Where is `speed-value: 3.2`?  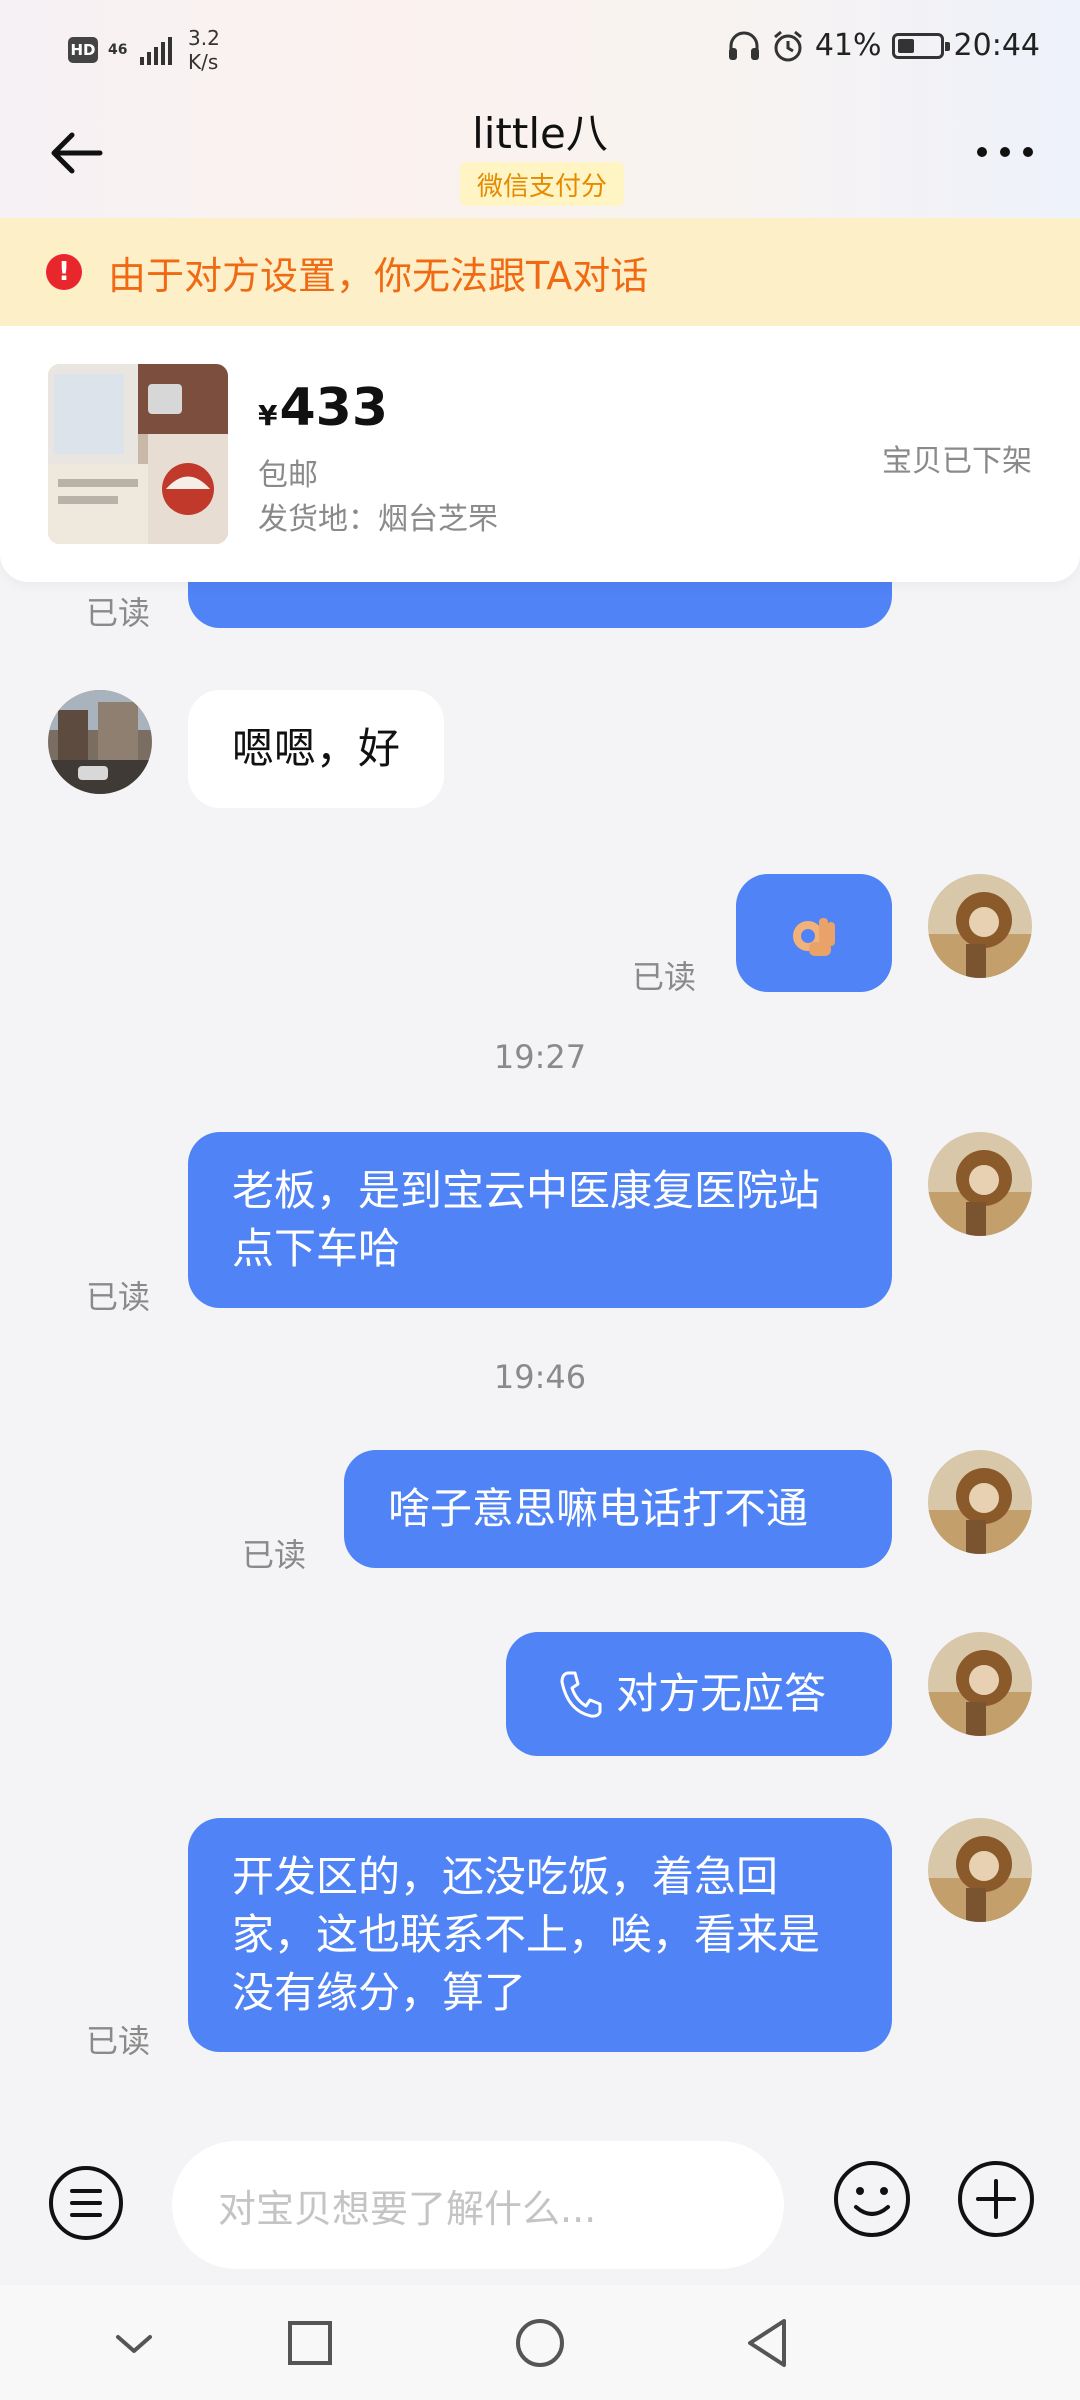
speed-value: 3.2 is located at coordinates (204, 38).